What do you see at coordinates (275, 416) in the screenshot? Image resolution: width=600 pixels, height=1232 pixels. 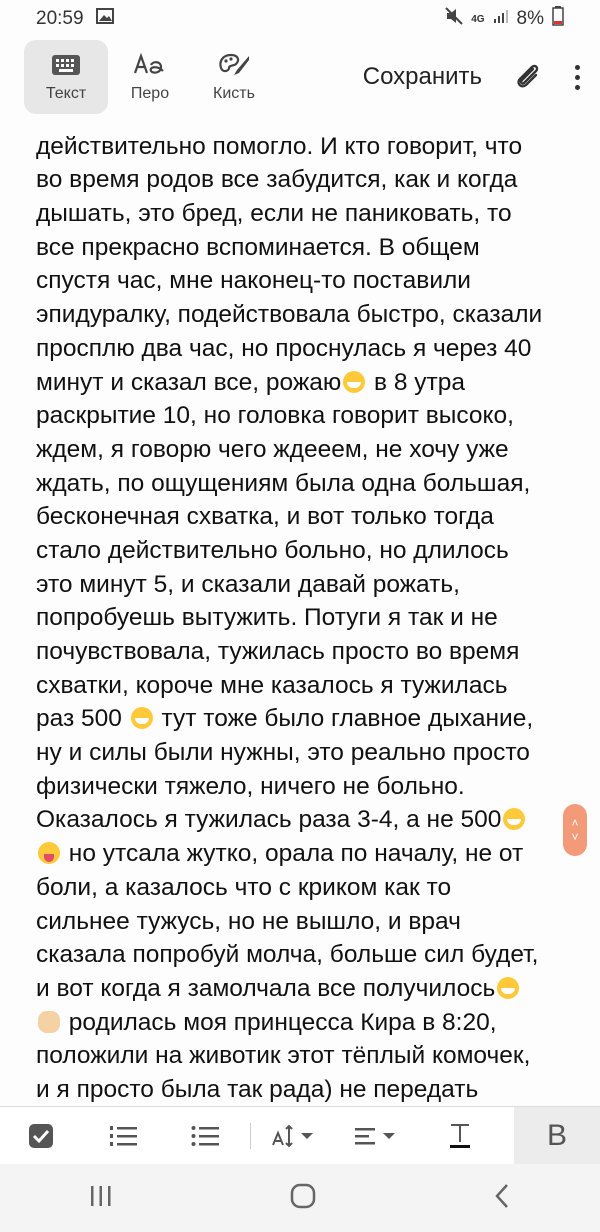 I see `text-line: раскрытие 10, но головка говорит высоко,` at bounding box center [275, 416].